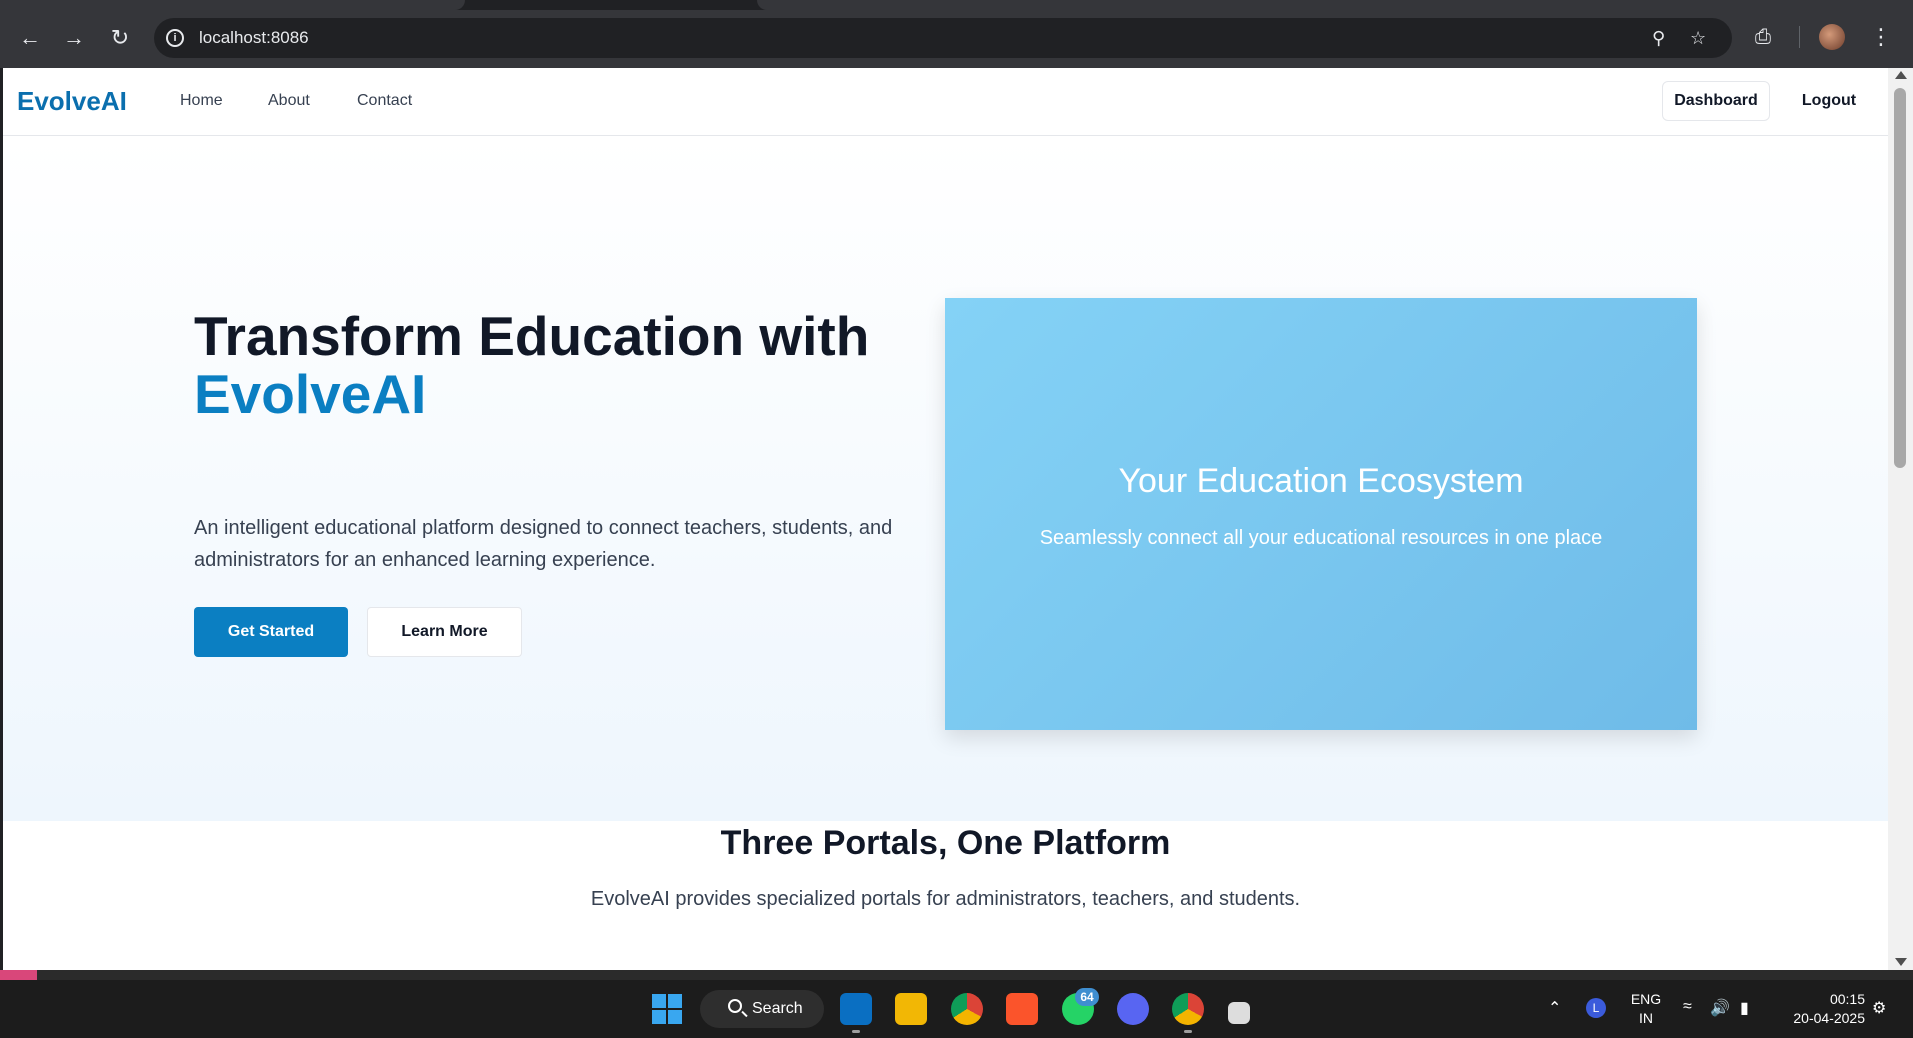 The image size is (1913, 1038). I want to click on scroll-down-icon, so click(1901, 962).